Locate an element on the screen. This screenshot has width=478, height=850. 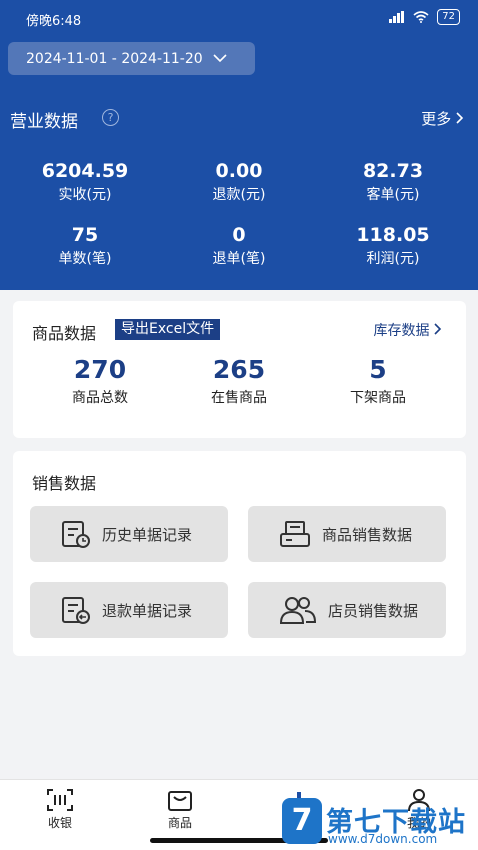
metric-returns: 0 退单(笔) is located at coordinates (239, 246).